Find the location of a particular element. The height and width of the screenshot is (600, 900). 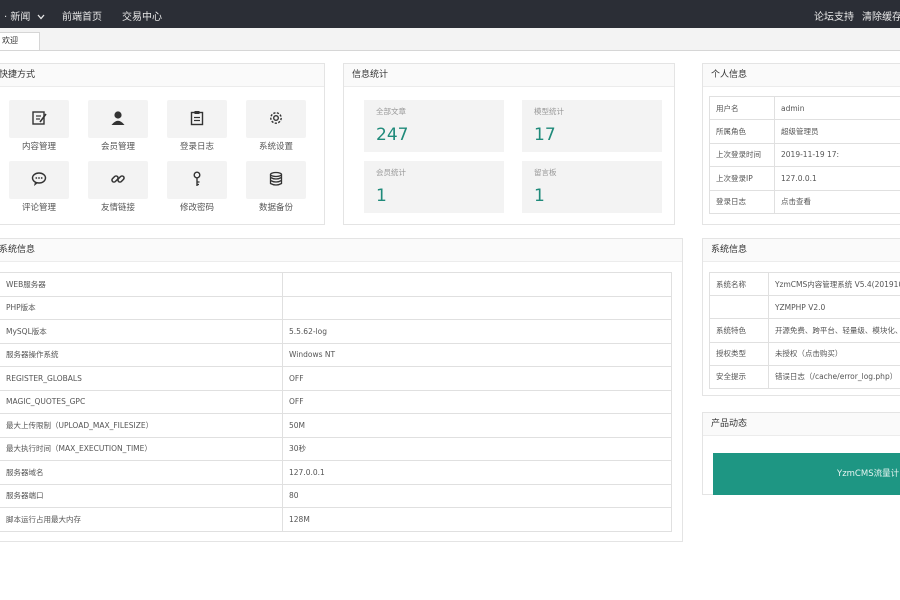

menu-dropdown: · 新闻 is located at coordinates (24, 15).